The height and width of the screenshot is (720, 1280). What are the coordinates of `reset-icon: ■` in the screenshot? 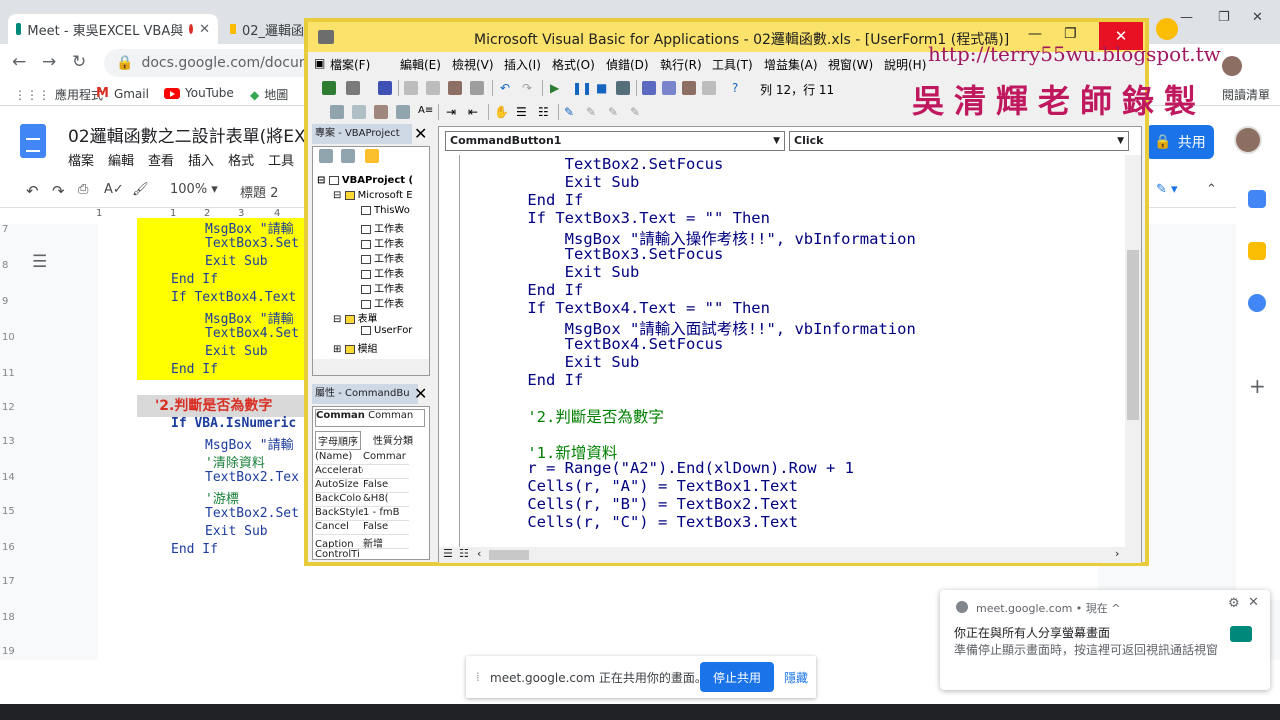 It's located at (601, 88).